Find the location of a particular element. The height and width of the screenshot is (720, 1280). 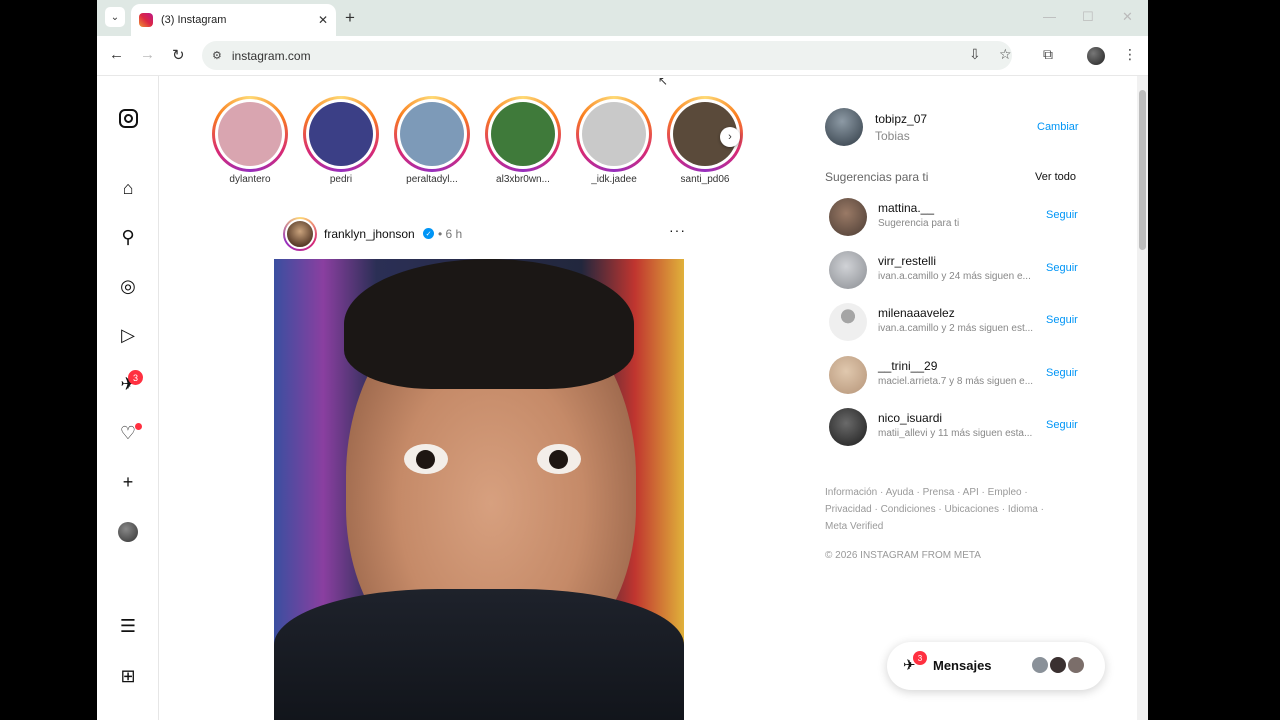

address-bar: ⚙ instagram.com is located at coordinates (607, 55).